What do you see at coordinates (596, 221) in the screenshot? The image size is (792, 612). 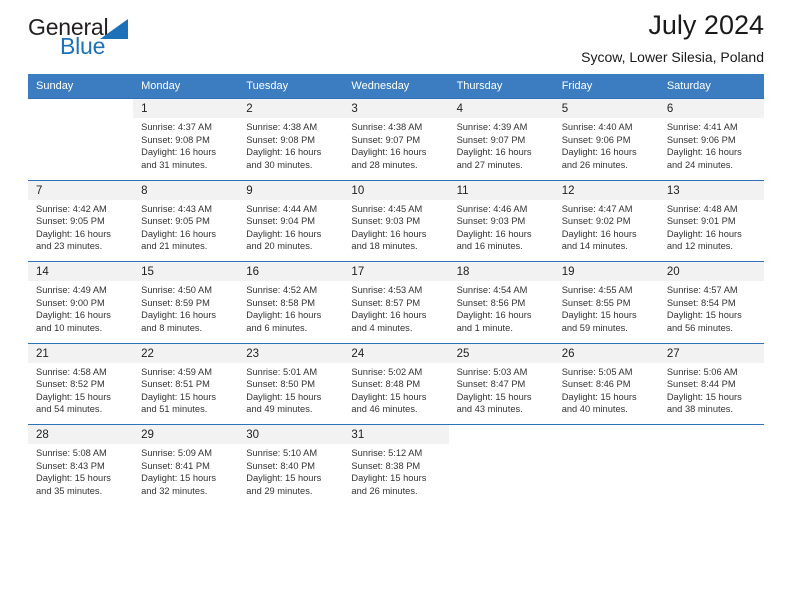 I see `sunset-text: Sunset: 9:02 PM` at bounding box center [596, 221].